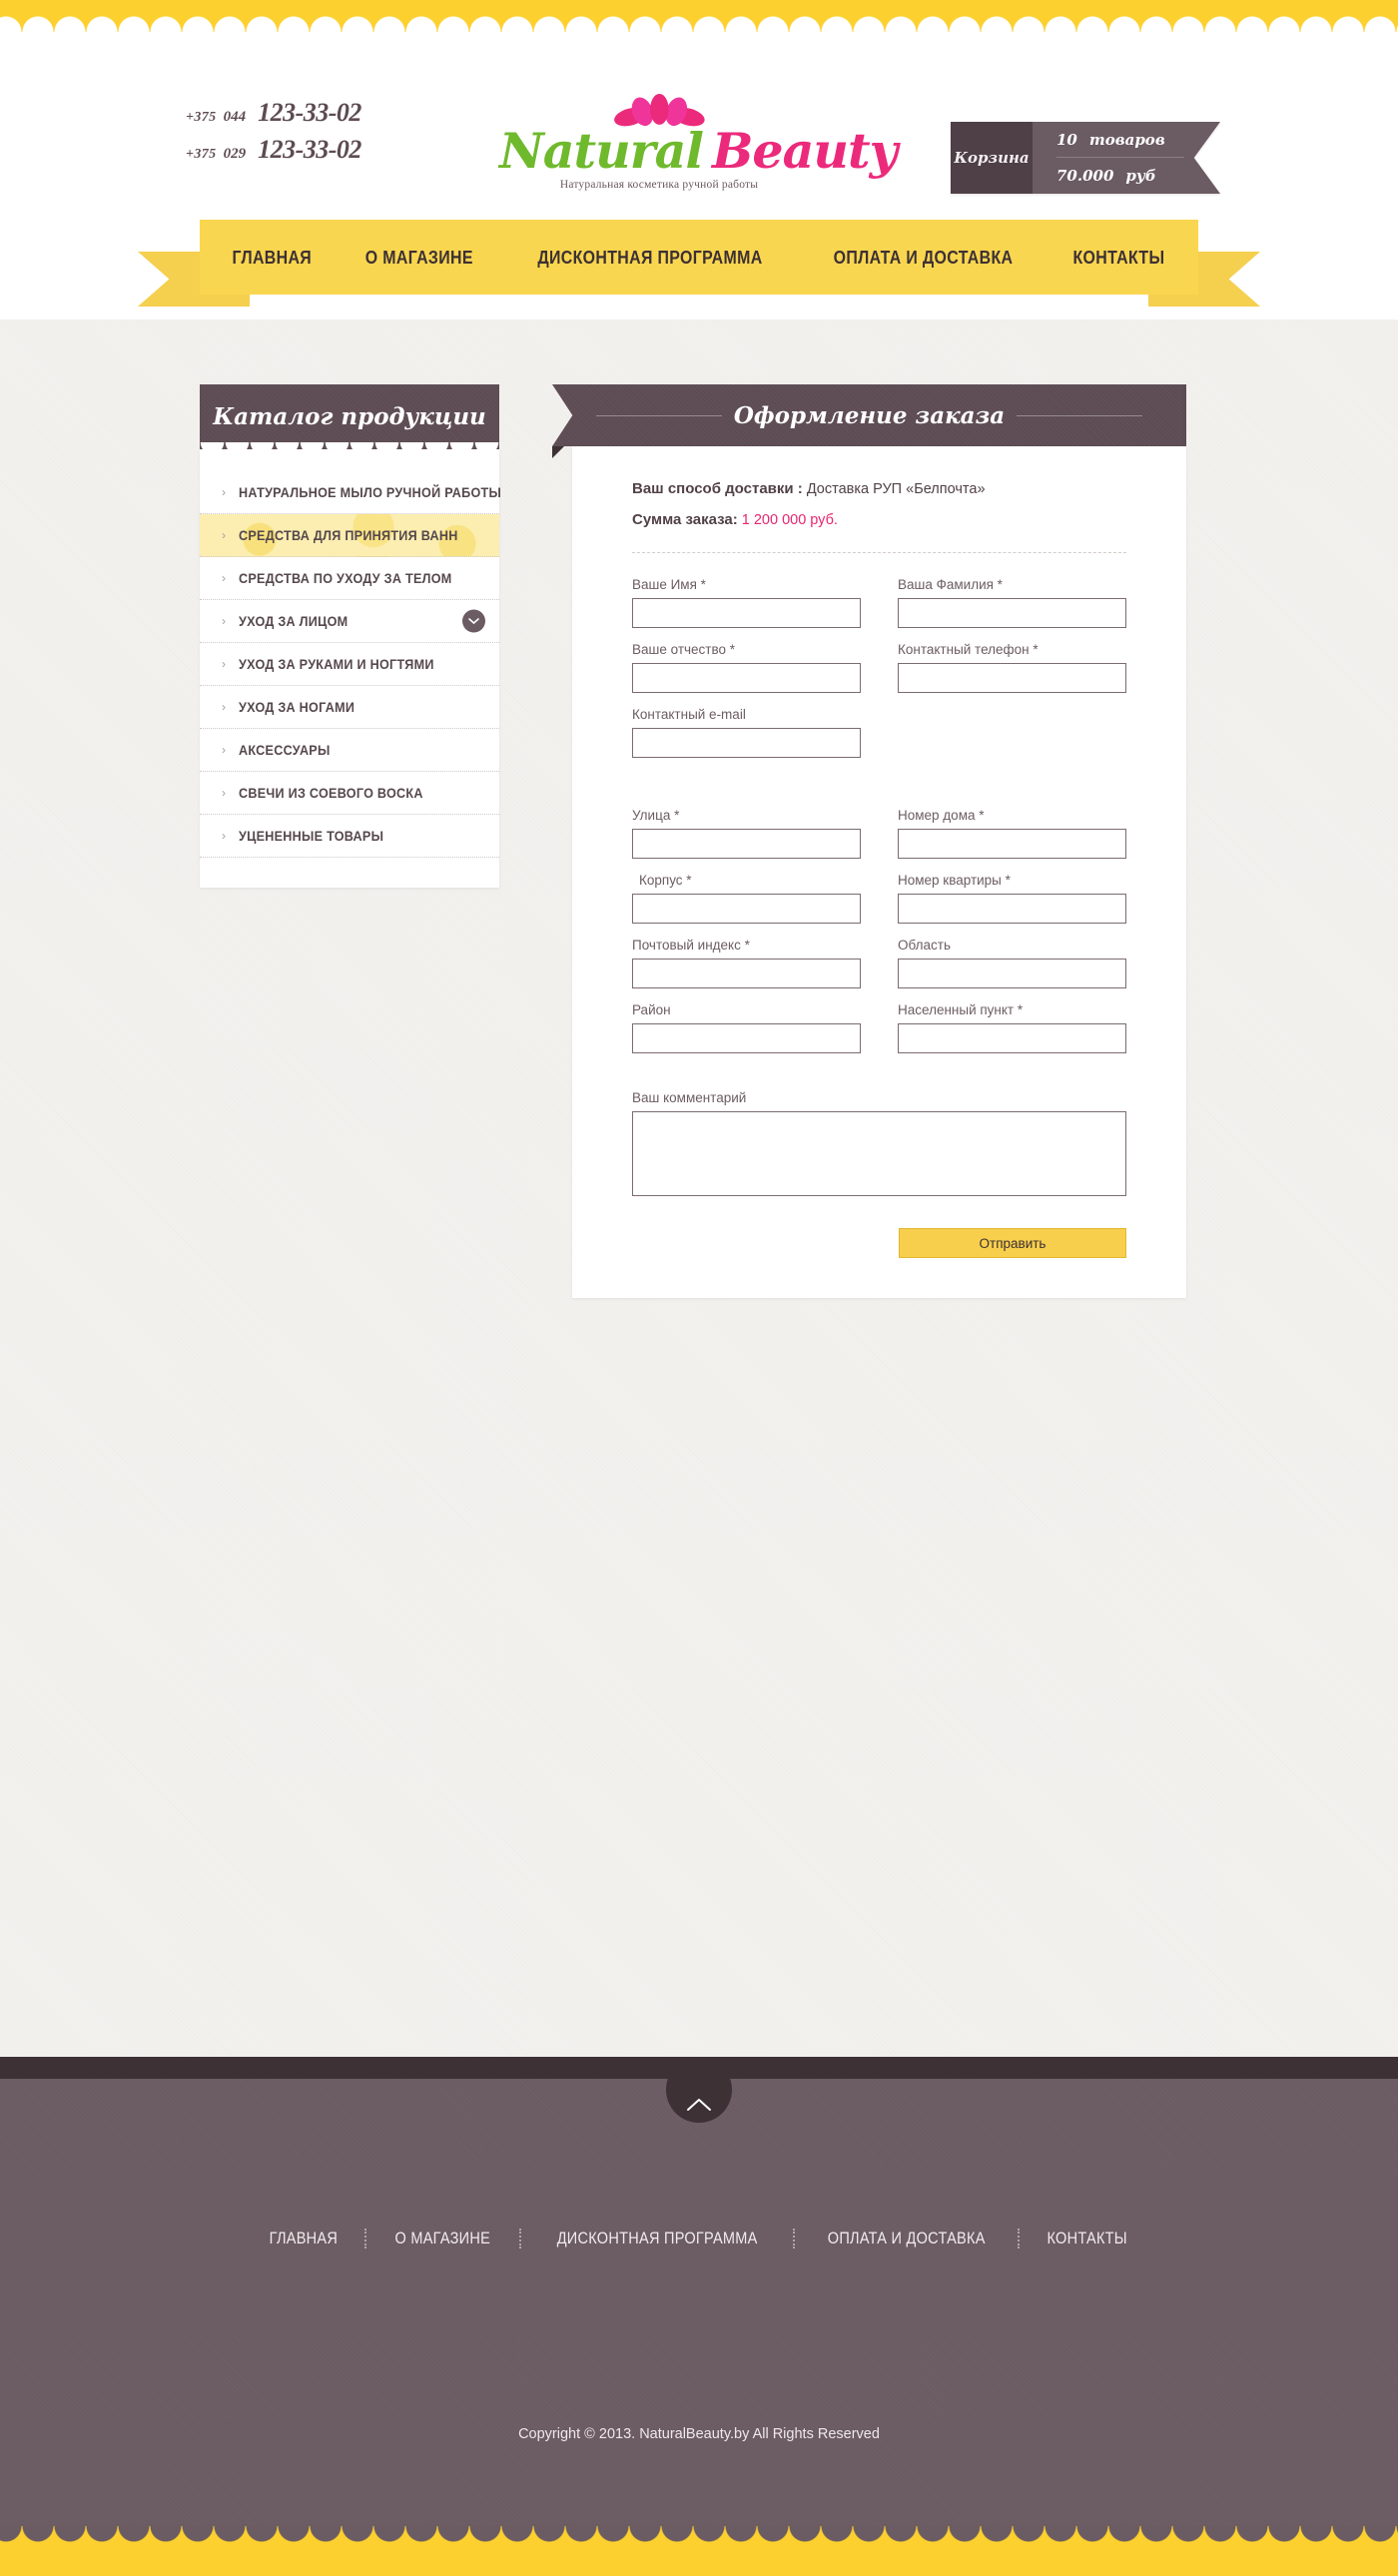  I want to click on phone-row: +375 029 123-33-02, so click(273, 150).